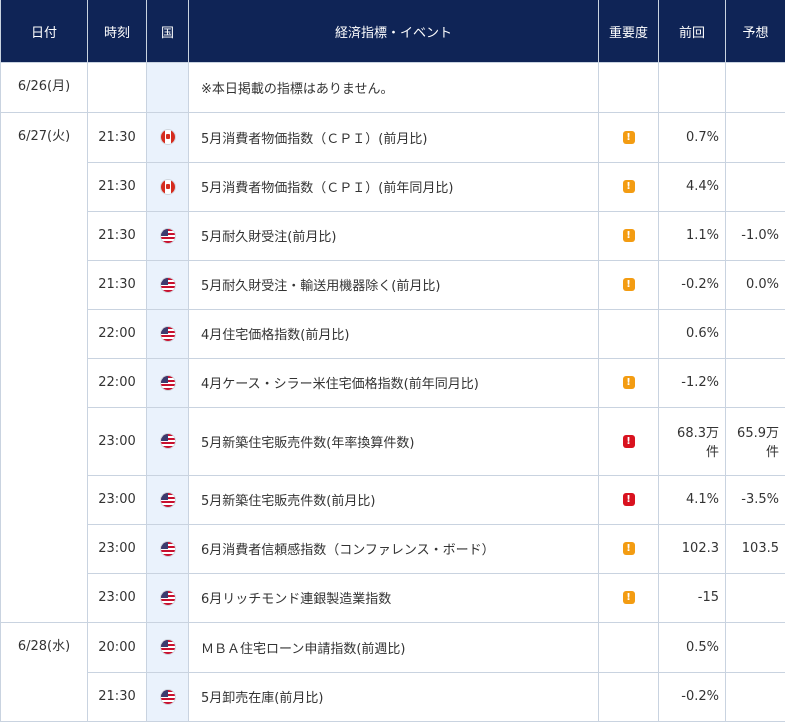 This screenshot has height=722, width=785. Describe the element at coordinates (755, 441) in the screenshot. I see `forecast-cell: 65.9万件` at that location.